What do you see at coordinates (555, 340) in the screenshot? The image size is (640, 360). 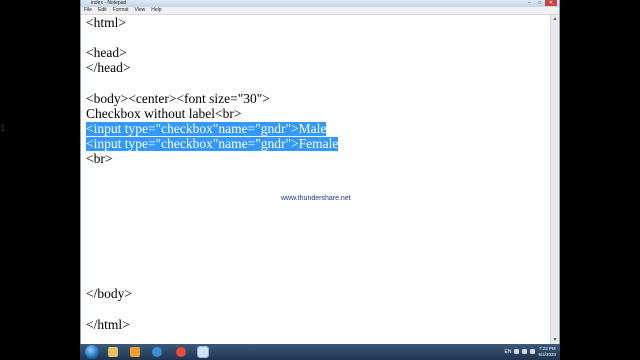 I see `scroll-down-icon: ▼` at bounding box center [555, 340].